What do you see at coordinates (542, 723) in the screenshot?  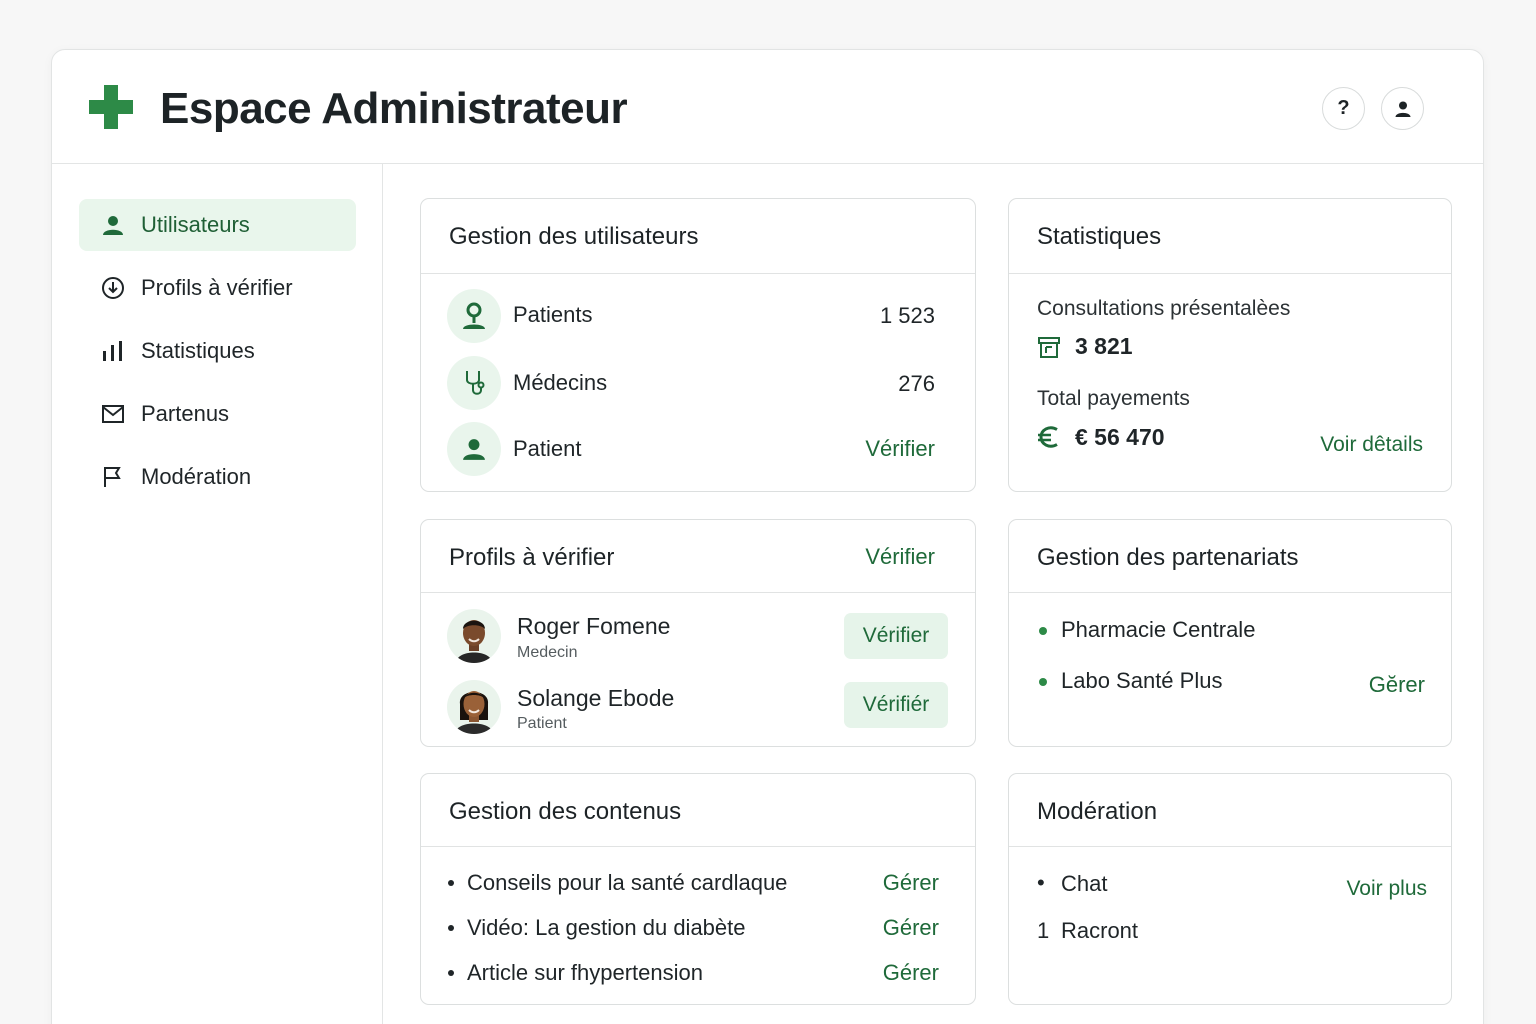 I see `person-role: Patient` at bounding box center [542, 723].